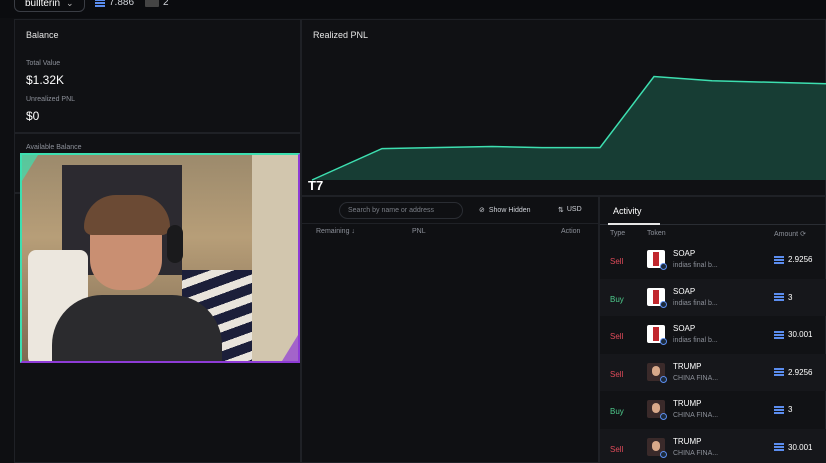 The height and width of the screenshot is (463, 826). I want to click on col-amount: Amount ⟳, so click(790, 234).